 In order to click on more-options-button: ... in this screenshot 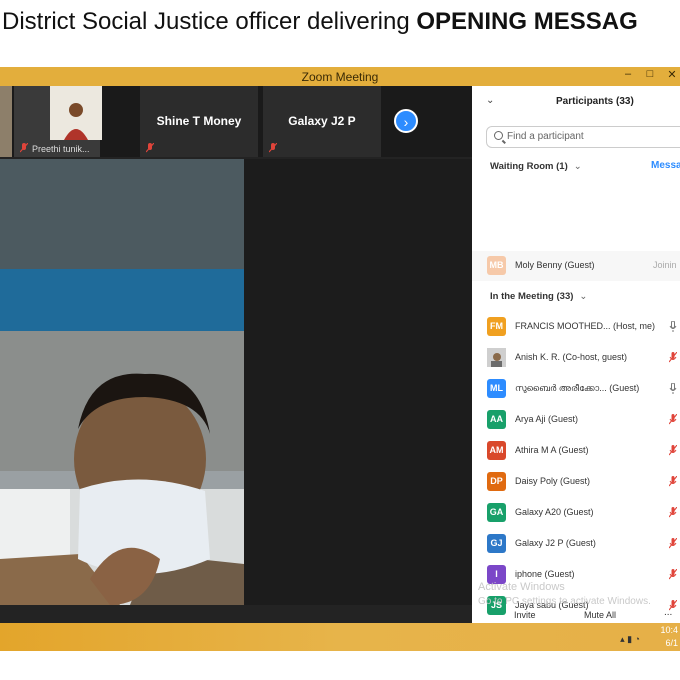, I will do `click(668, 612)`.